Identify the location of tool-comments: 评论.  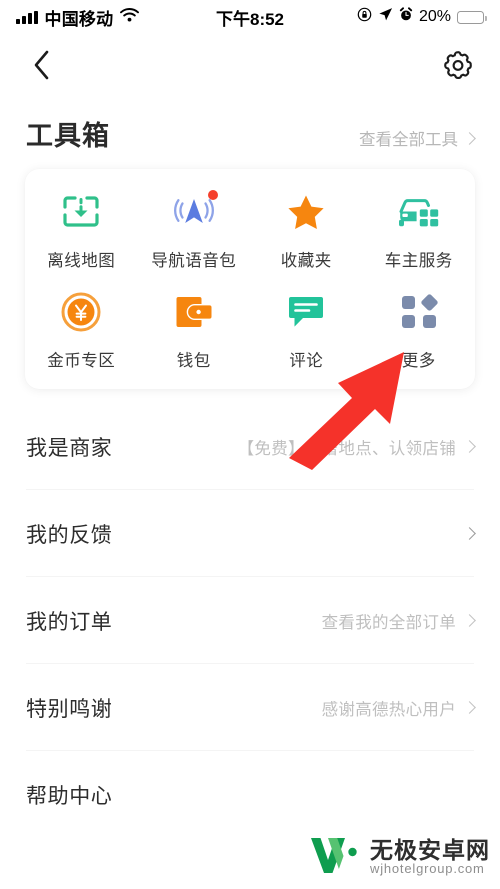
(306, 331).